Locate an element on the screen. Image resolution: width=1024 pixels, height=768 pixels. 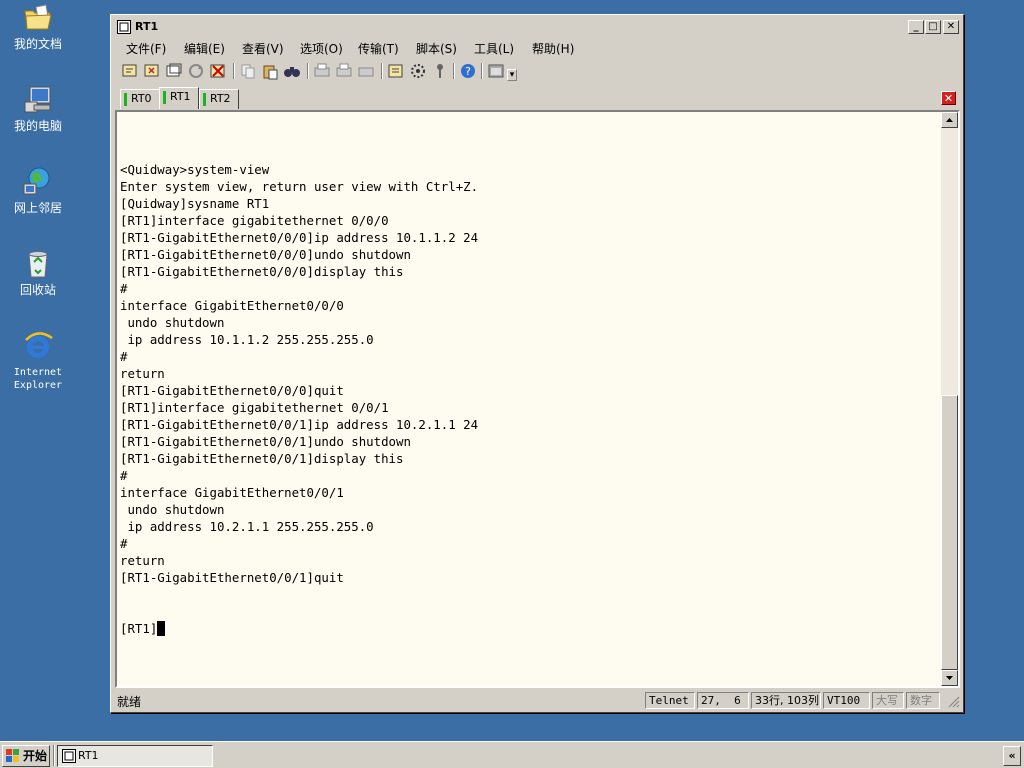
terminal-line: [RT1-GigabitEthernet0/0/1]display this is located at coordinates (262, 458).